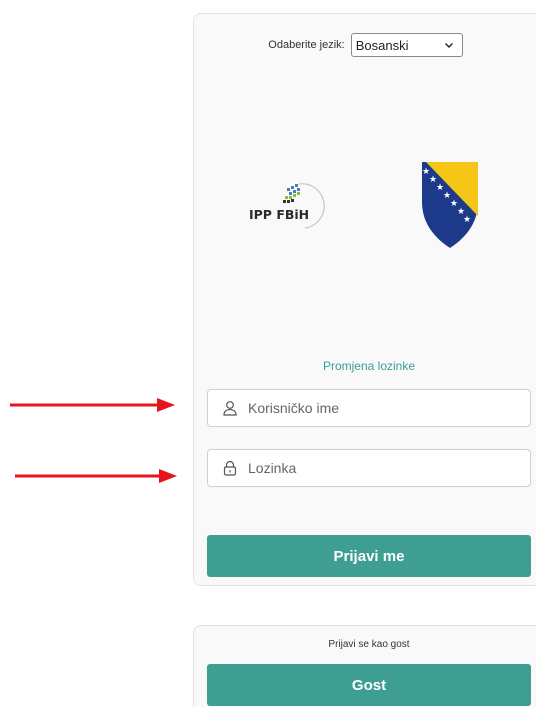 The width and height of the screenshot is (536, 707). What do you see at coordinates (369, 685) in the screenshot?
I see `guest-button: Gost` at bounding box center [369, 685].